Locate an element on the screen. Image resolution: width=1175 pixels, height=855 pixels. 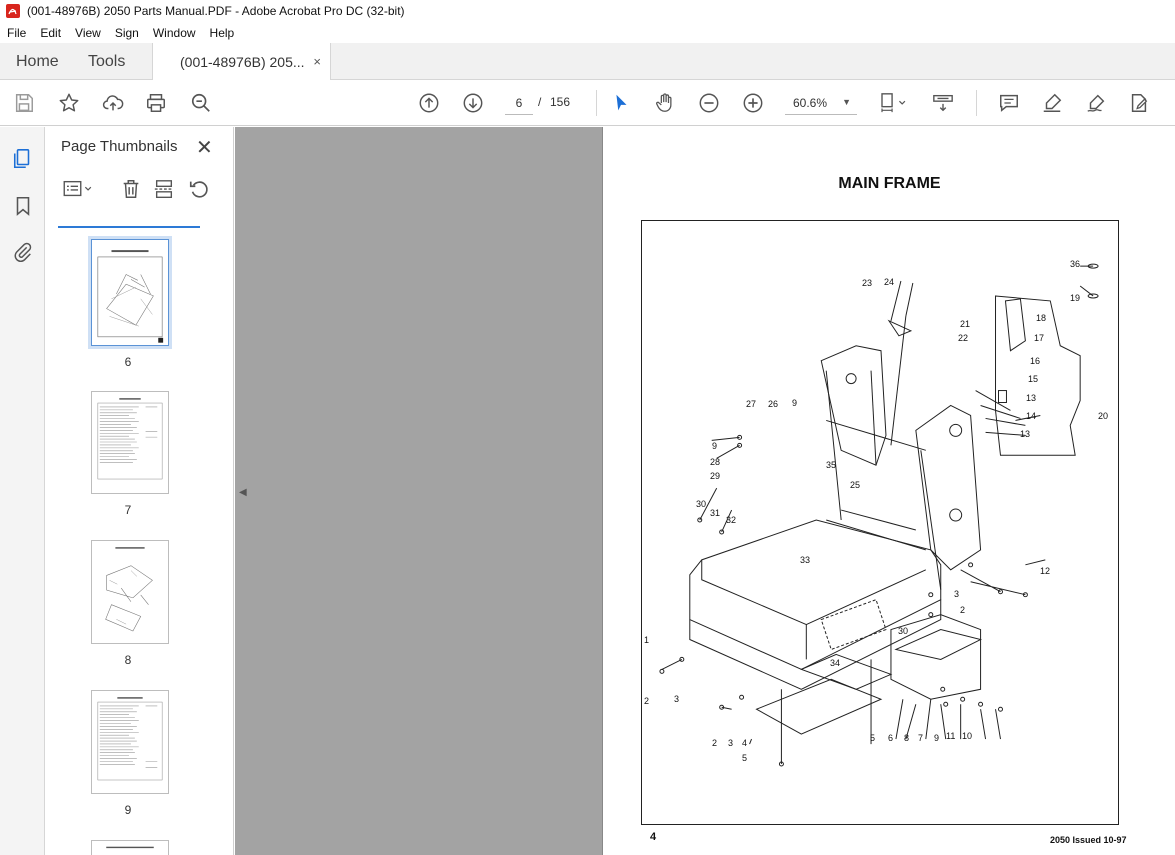
callout-label: 11 is located at coordinates (951, 736).